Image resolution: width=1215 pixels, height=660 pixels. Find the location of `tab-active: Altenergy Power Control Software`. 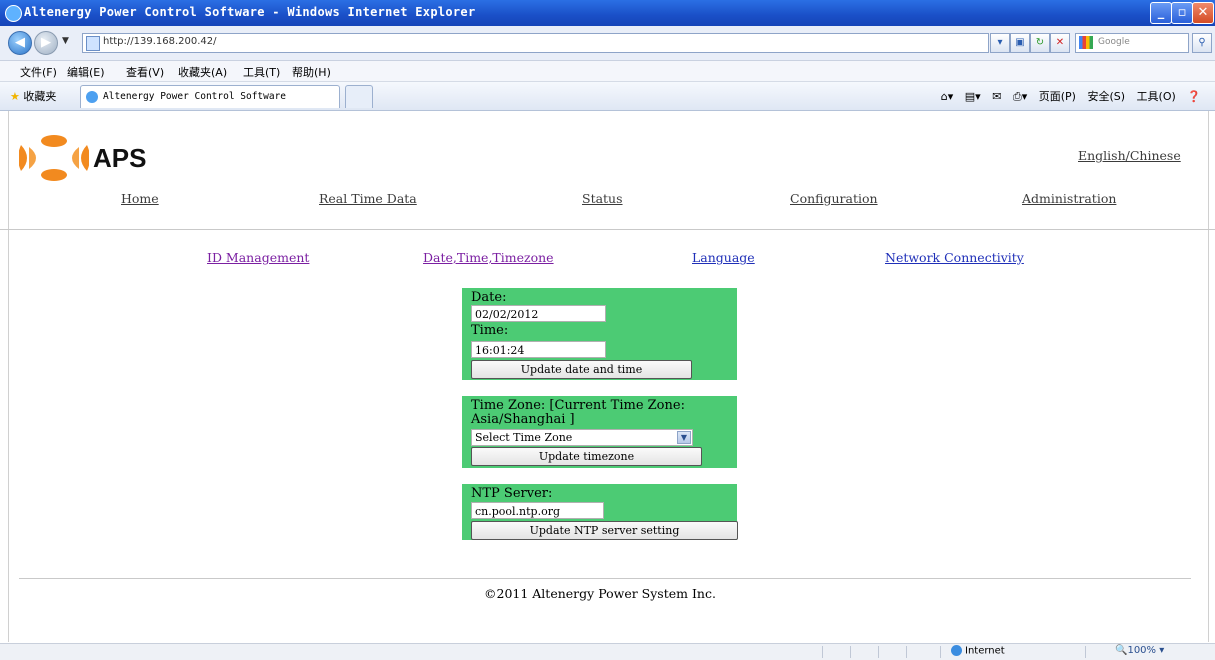

tab-active: Altenergy Power Control Software is located at coordinates (210, 96).